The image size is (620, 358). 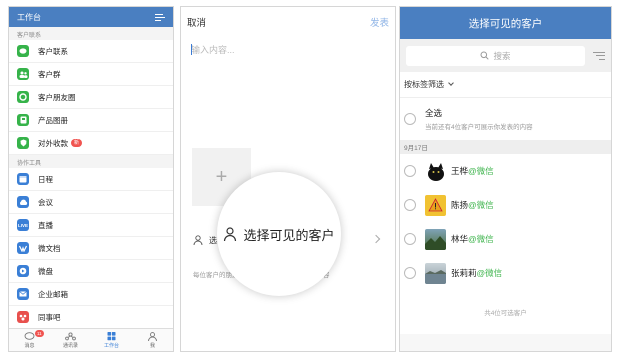 What do you see at coordinates (505, 205) in the screenshot?
I see `customer-row: 陈扬 @微信` at bounding box center [505, 205].